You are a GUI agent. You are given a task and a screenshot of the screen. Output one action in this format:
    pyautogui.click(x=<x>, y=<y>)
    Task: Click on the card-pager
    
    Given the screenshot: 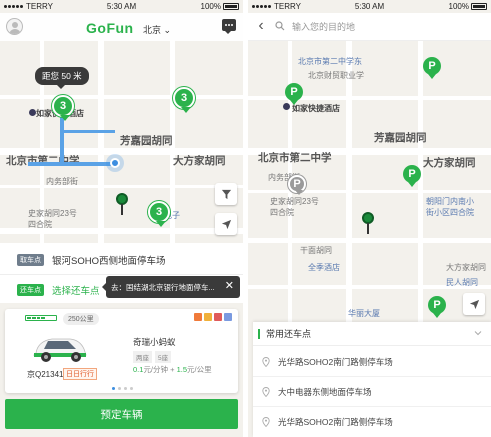 What is the action you would take?
    pyautogui.click(x=122, y=388)
    